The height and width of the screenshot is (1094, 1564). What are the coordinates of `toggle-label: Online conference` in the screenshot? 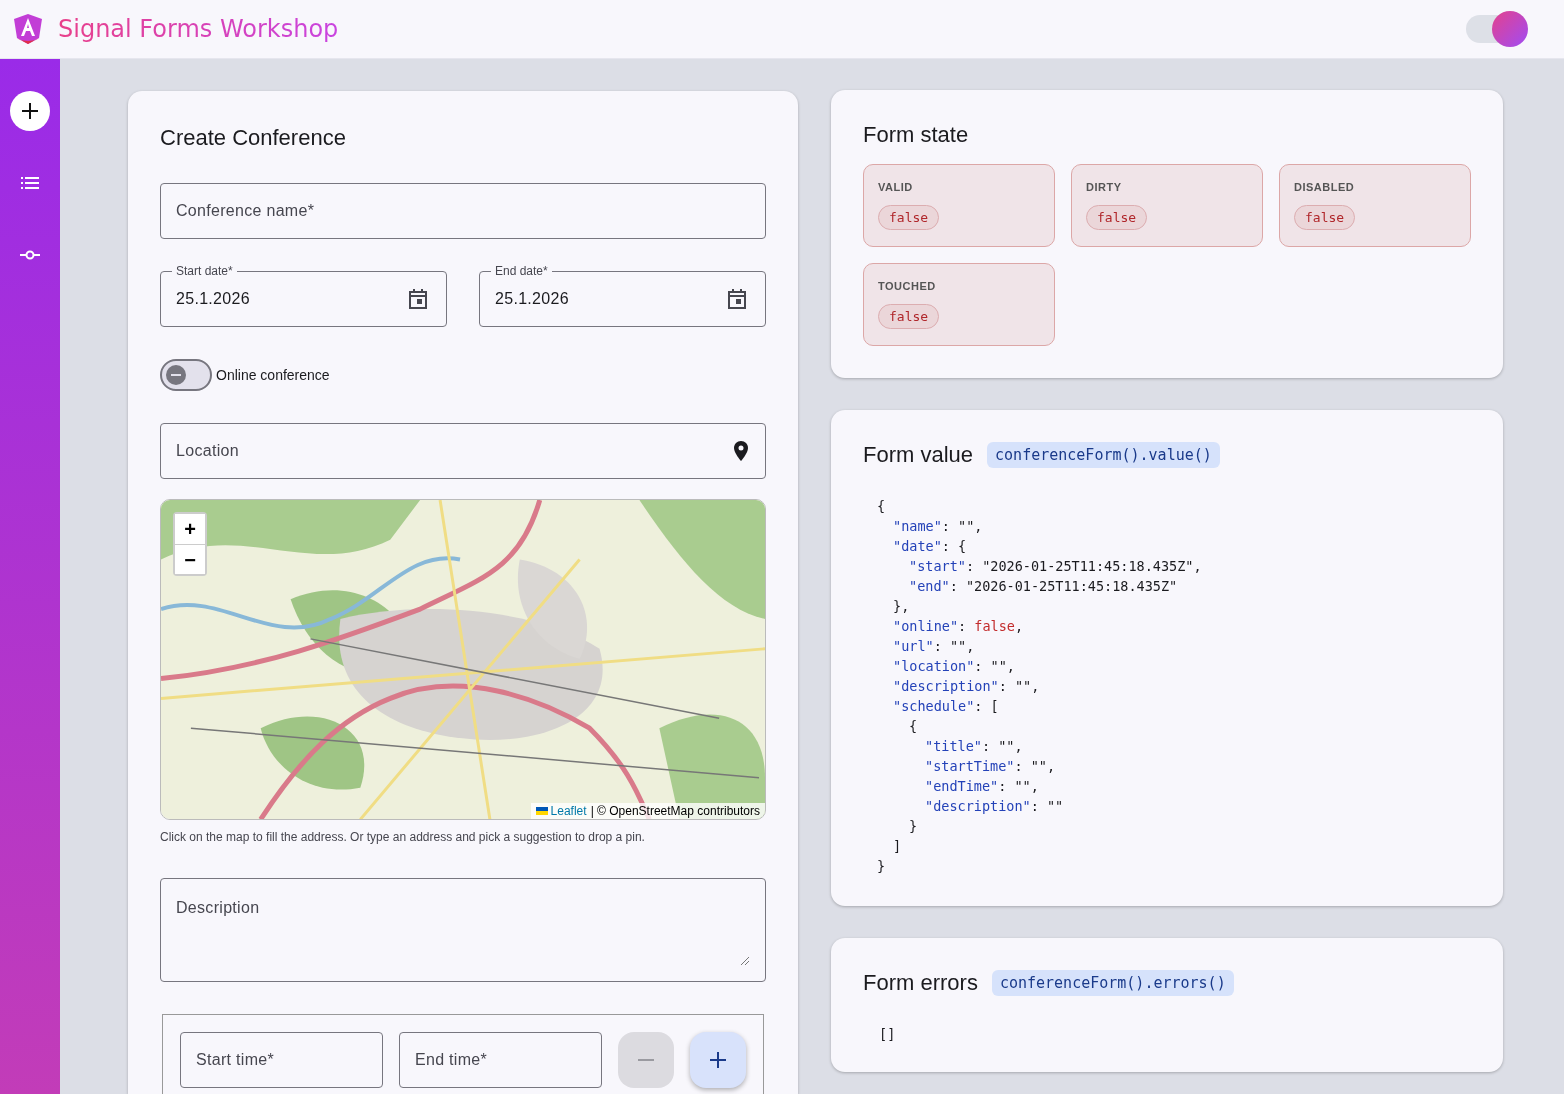 It's located at (273, 374).